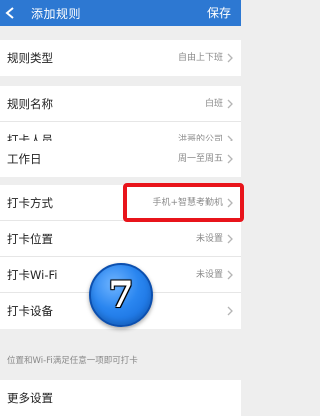  I want to click on rule-type-value: 自由上下班, so click(200, 58).